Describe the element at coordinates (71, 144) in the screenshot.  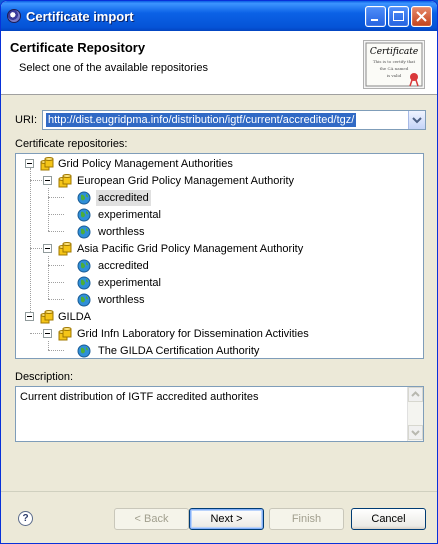
I see `repositories-label: Certificate repositories:` at that location.